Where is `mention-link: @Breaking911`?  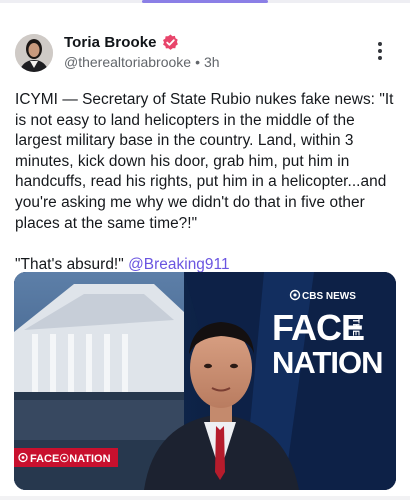 mention-link: @Breaking911 is located at coordinates (179, 264).